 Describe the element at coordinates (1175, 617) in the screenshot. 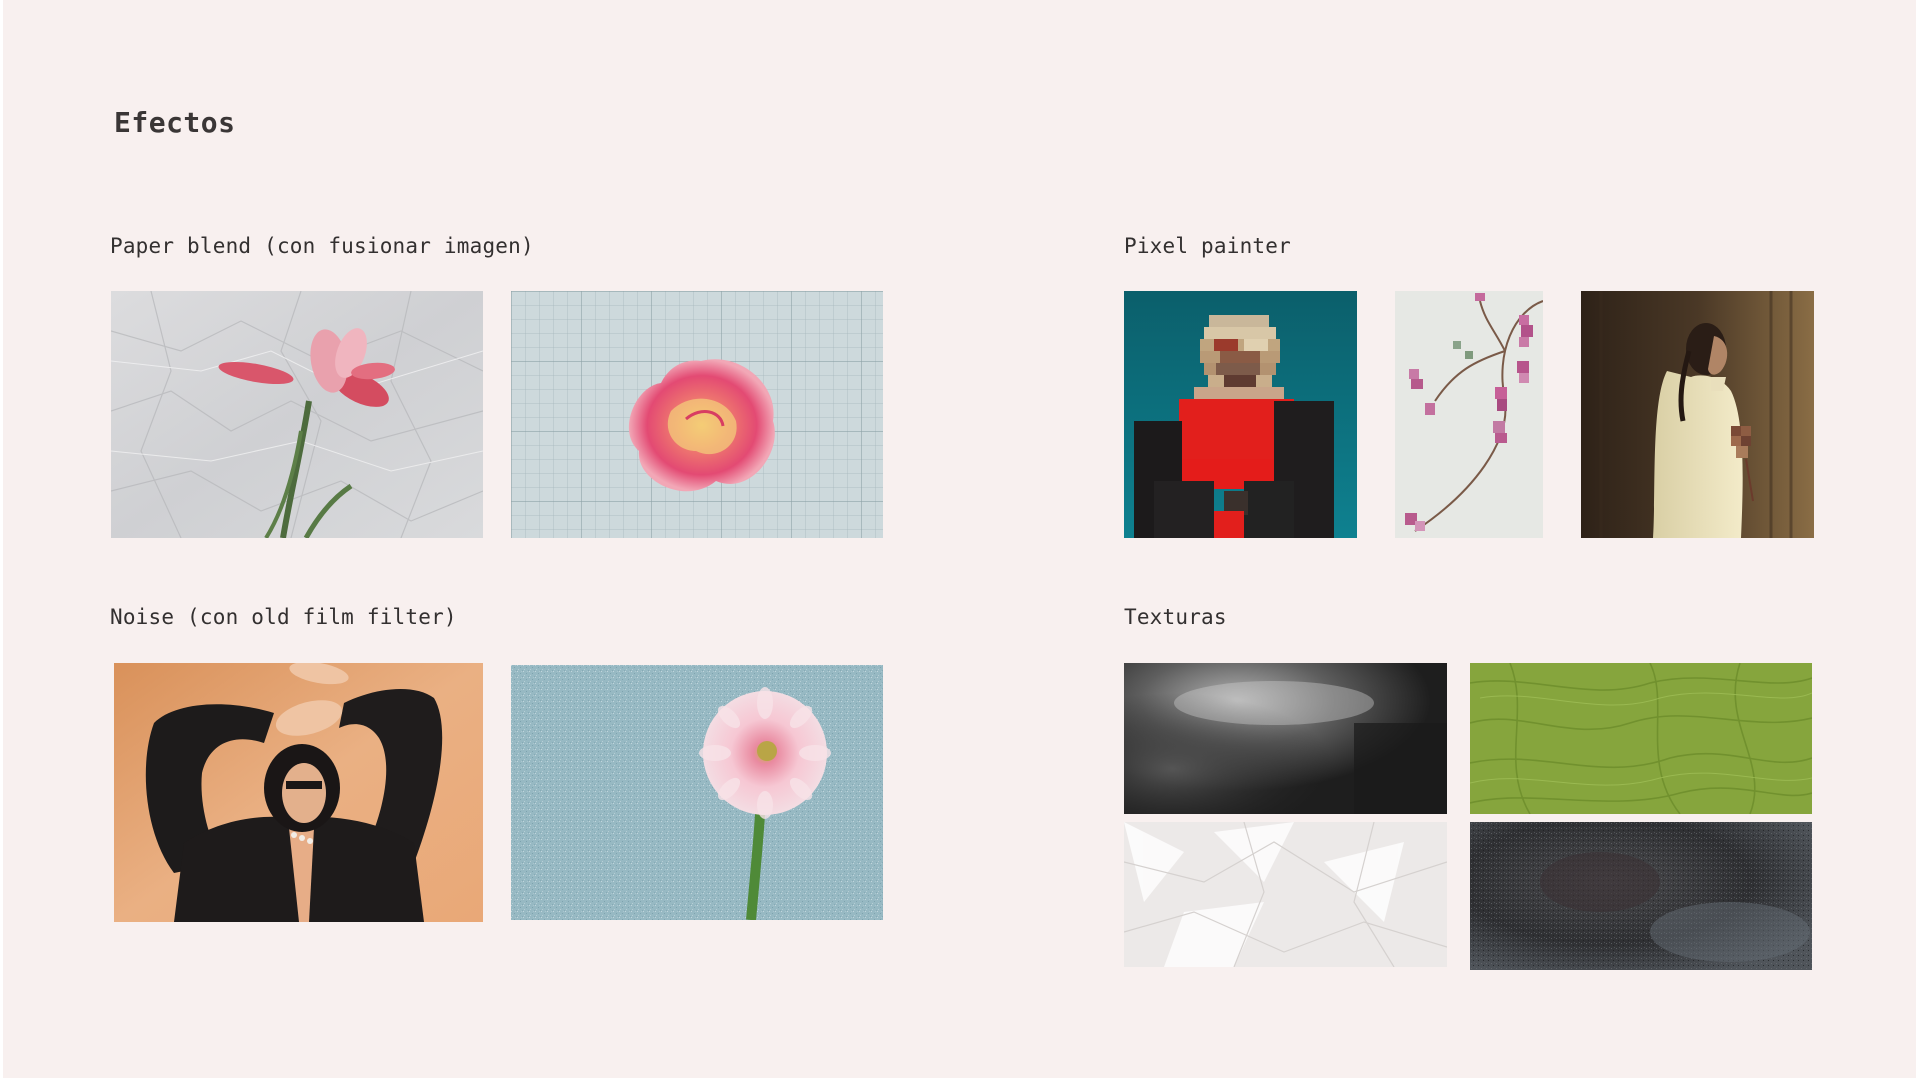

I see `section-label-texturas: Texturas` at that location.